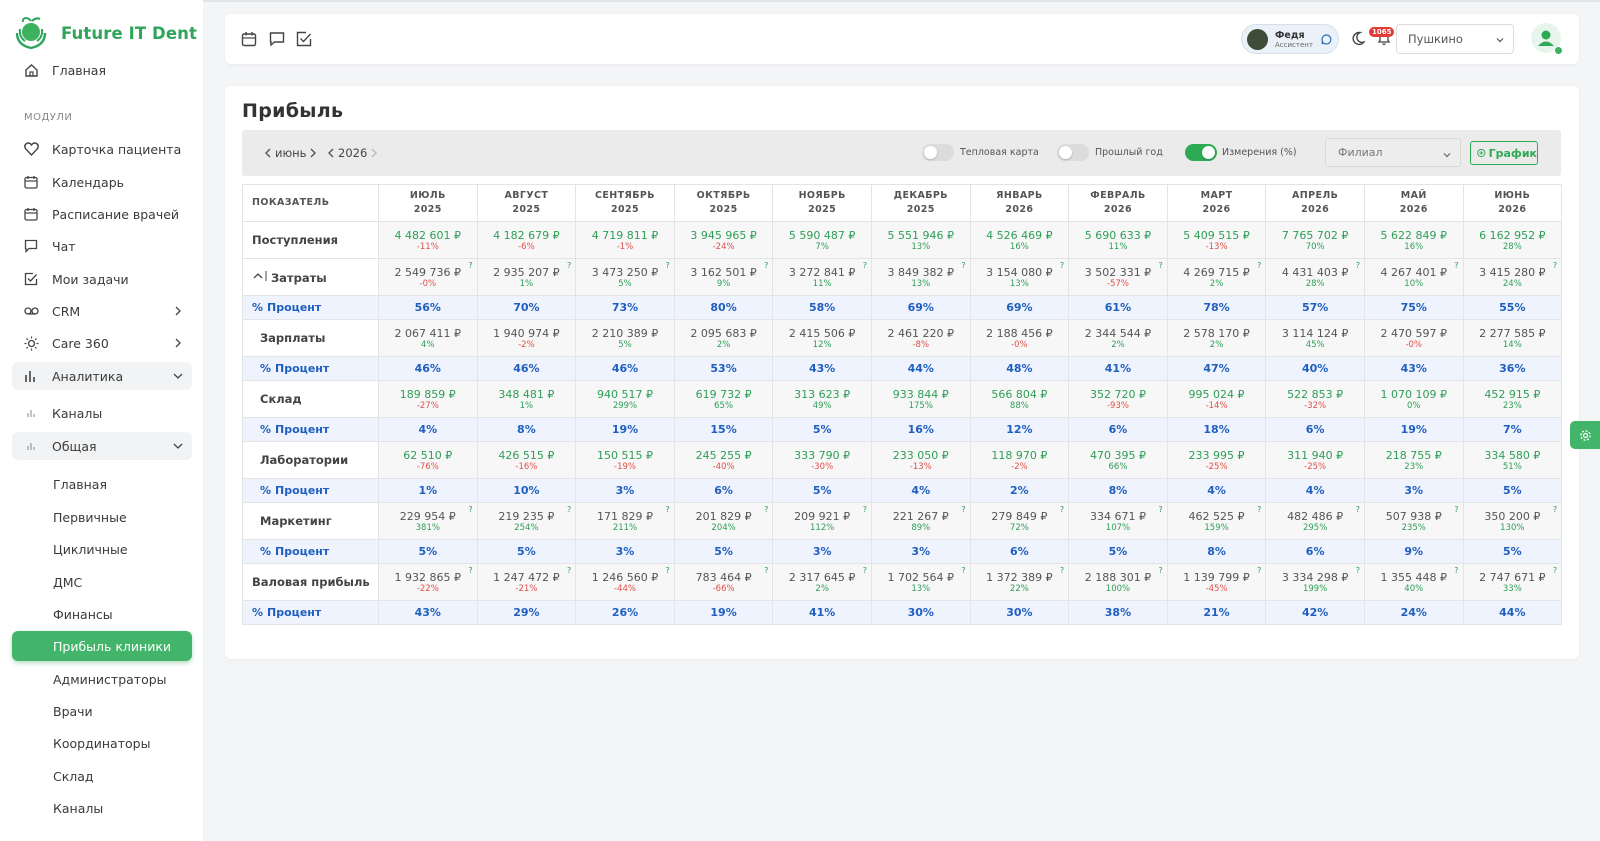  What do you see at coordinates (1504, 153) in the screenshot?
I see `graph-button: График` at bounding box center [1504, 153].